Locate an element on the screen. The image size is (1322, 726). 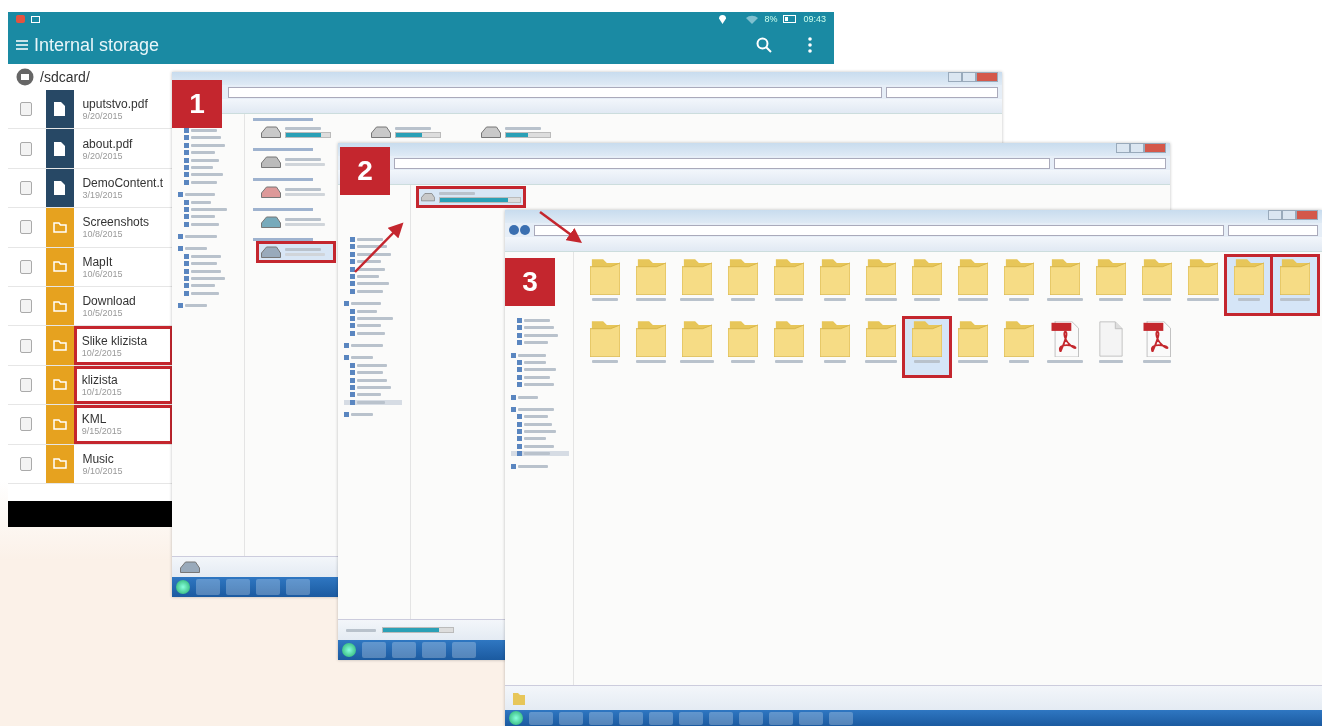
file-row: KML 9/15/2015 is located at coordinates (90, 425).